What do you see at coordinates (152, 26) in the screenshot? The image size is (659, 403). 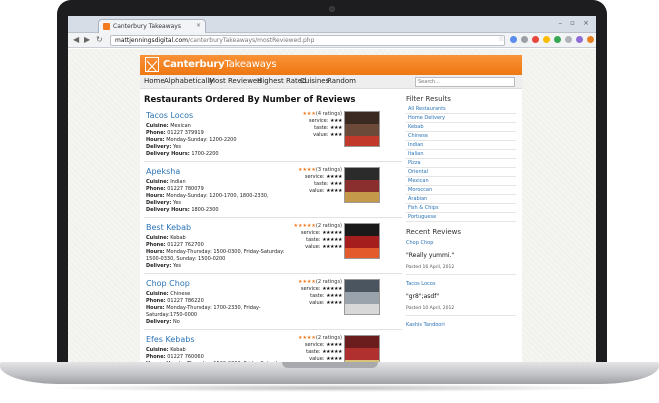 I see `browser-tab: Canterbury Takeaways ×` at bounding box center [152, 26].